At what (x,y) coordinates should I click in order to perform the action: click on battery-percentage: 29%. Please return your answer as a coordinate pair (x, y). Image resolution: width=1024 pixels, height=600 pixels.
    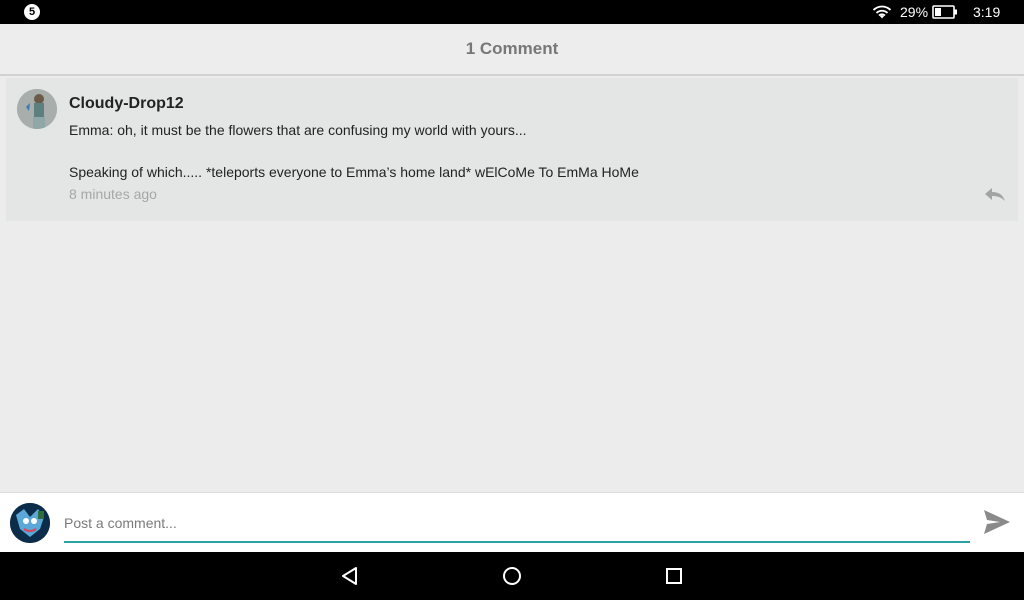
    Looking at the image, I should click on (914, 12).